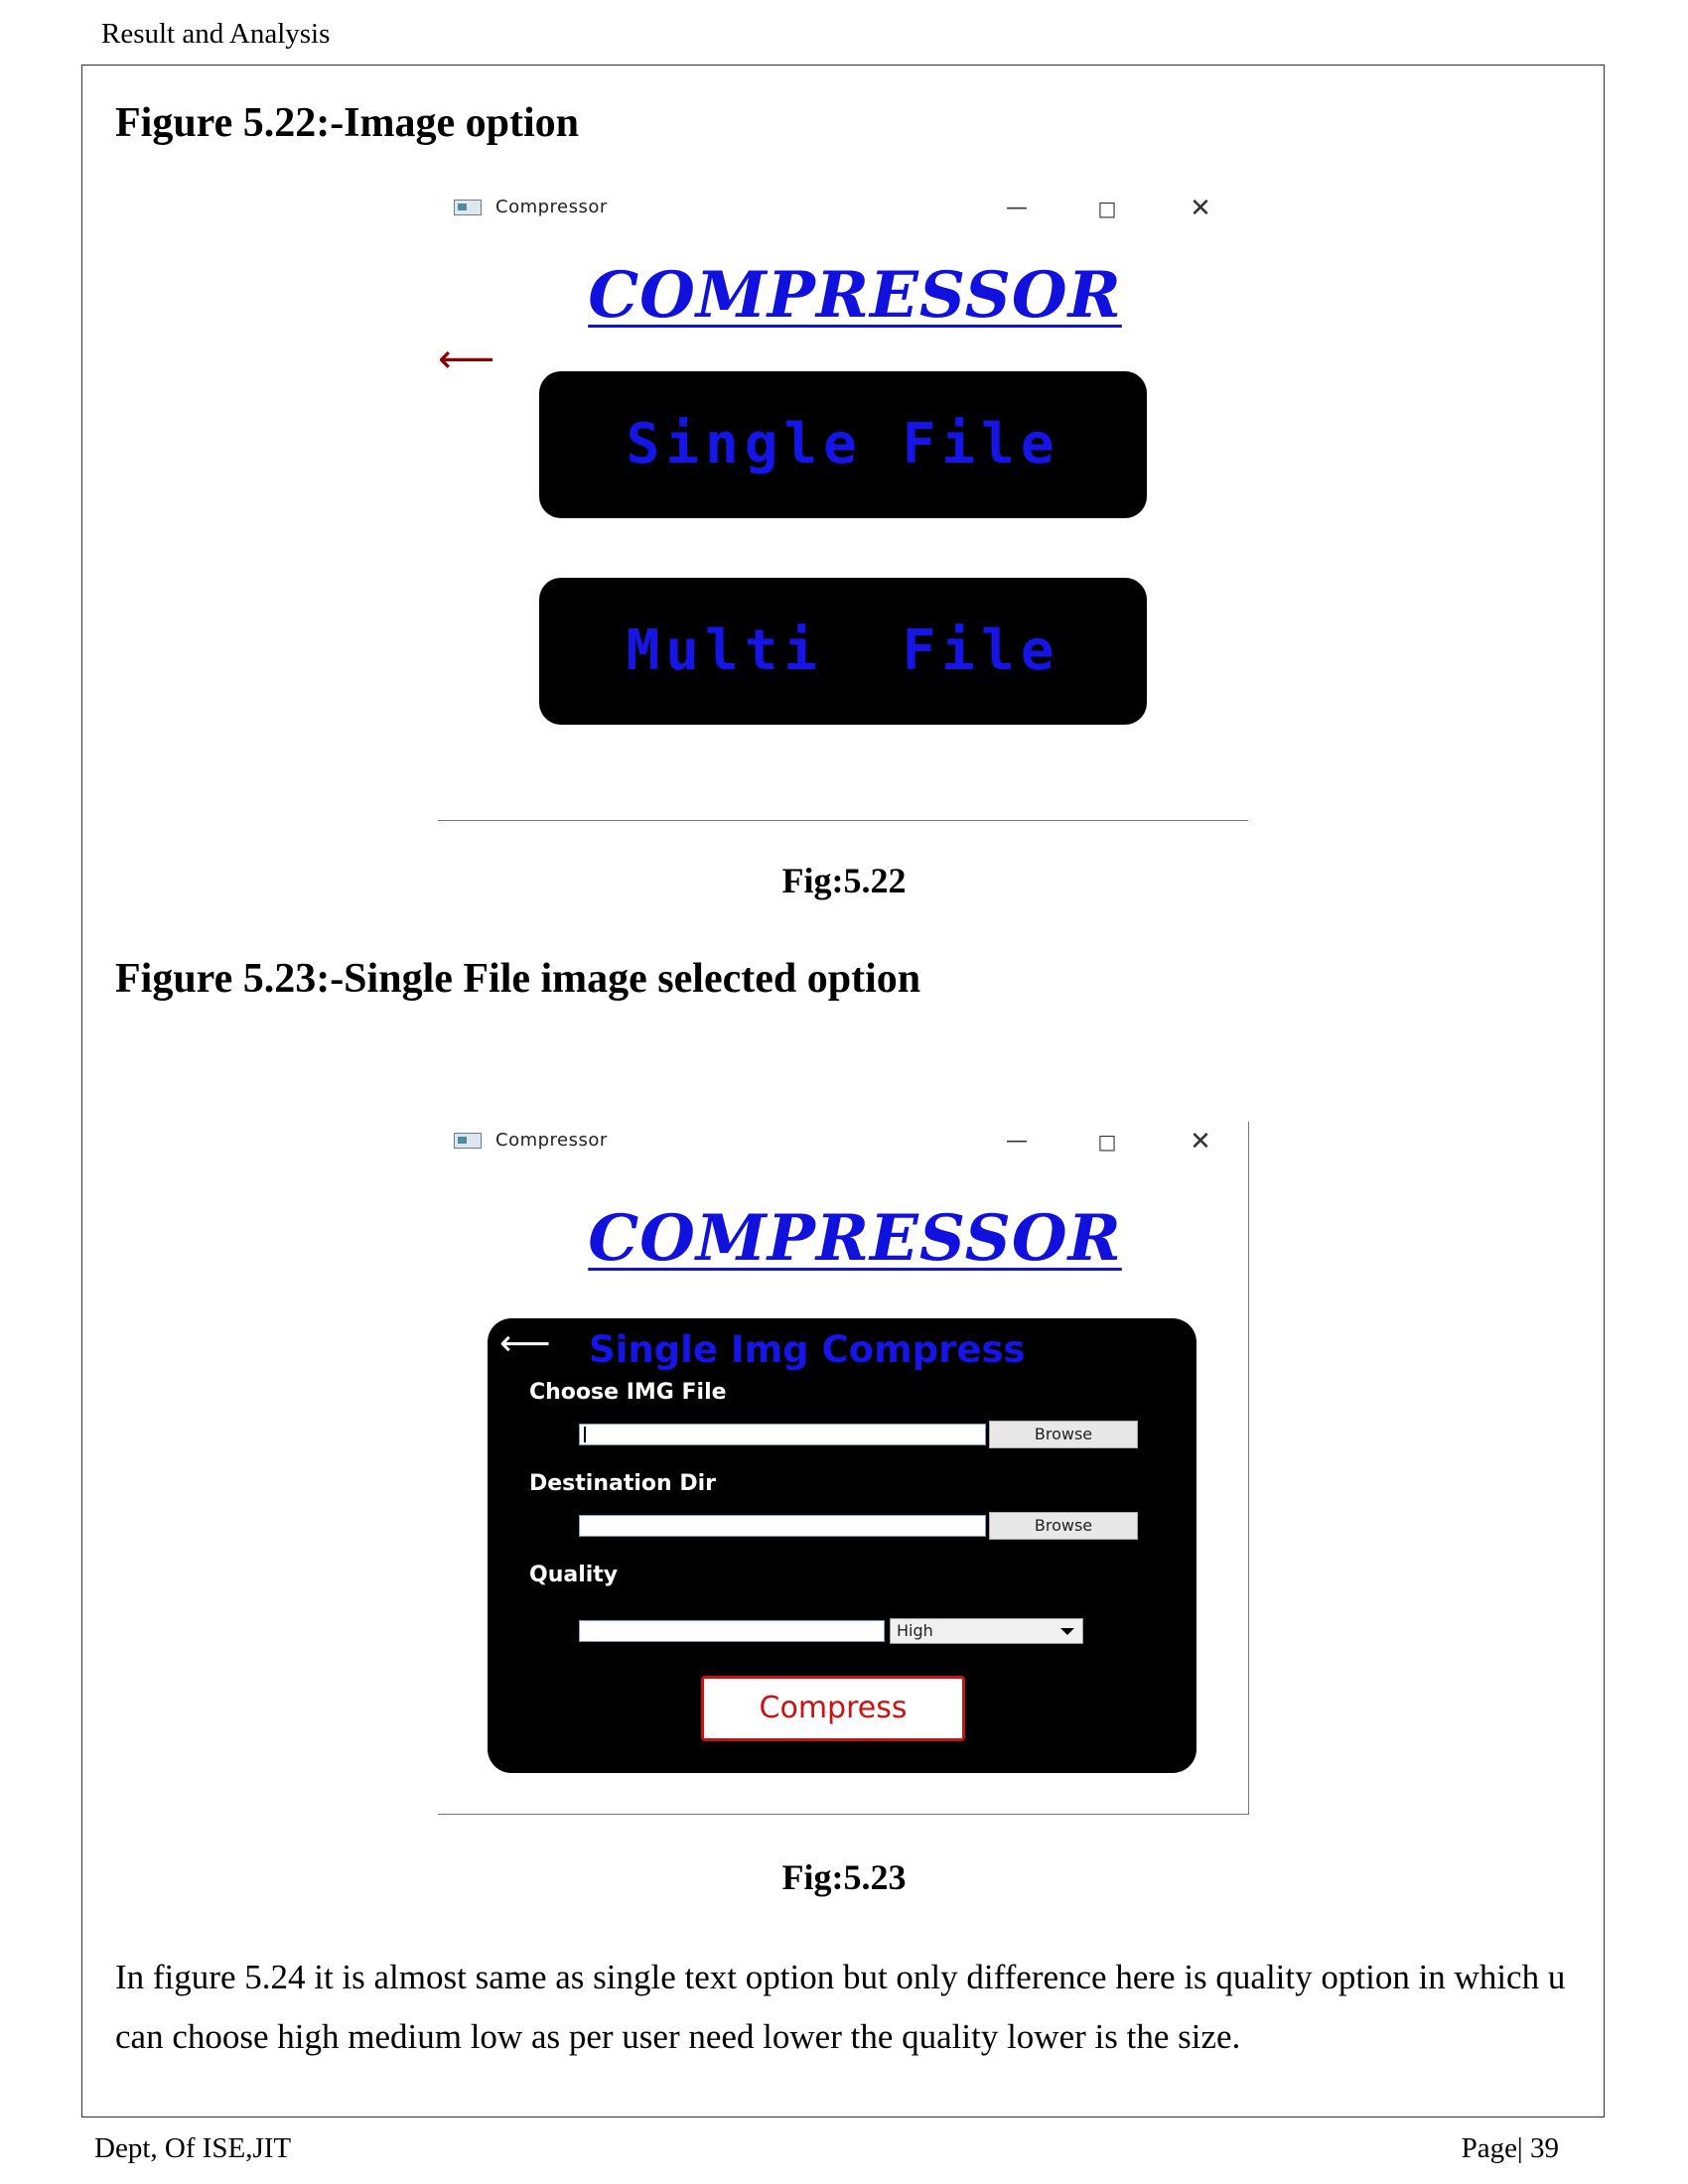 The height and width of the screenshot is (2184, 1688). What do you see at coordinates (1063, 1526) in the screenshot?
I see `browse-destination-button: Browse` at bounding box center [1063, 1526].